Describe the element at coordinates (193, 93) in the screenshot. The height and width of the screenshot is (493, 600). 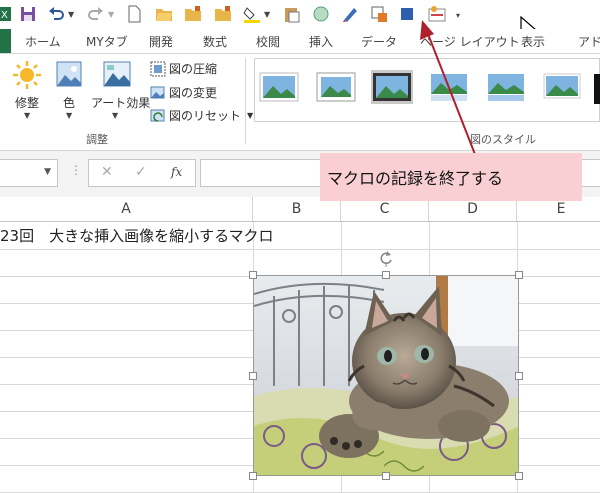
I see `change-picture-label: 図の変更` at that location.